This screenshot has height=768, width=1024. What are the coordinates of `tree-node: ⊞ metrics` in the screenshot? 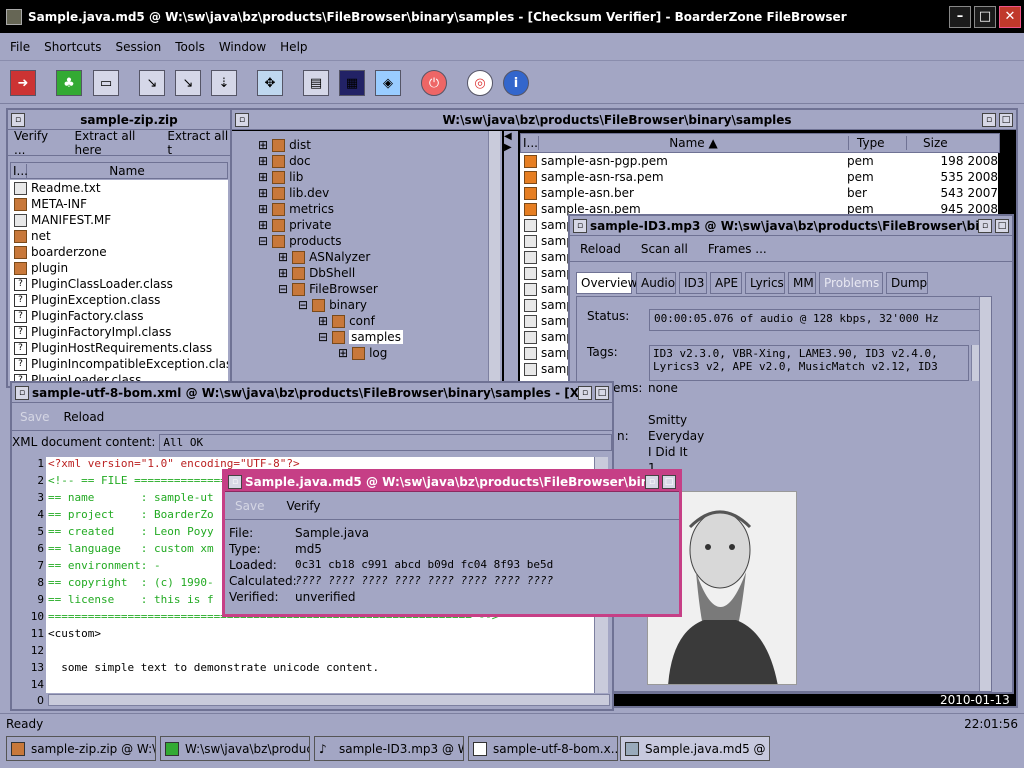 It's located at (373, 209).